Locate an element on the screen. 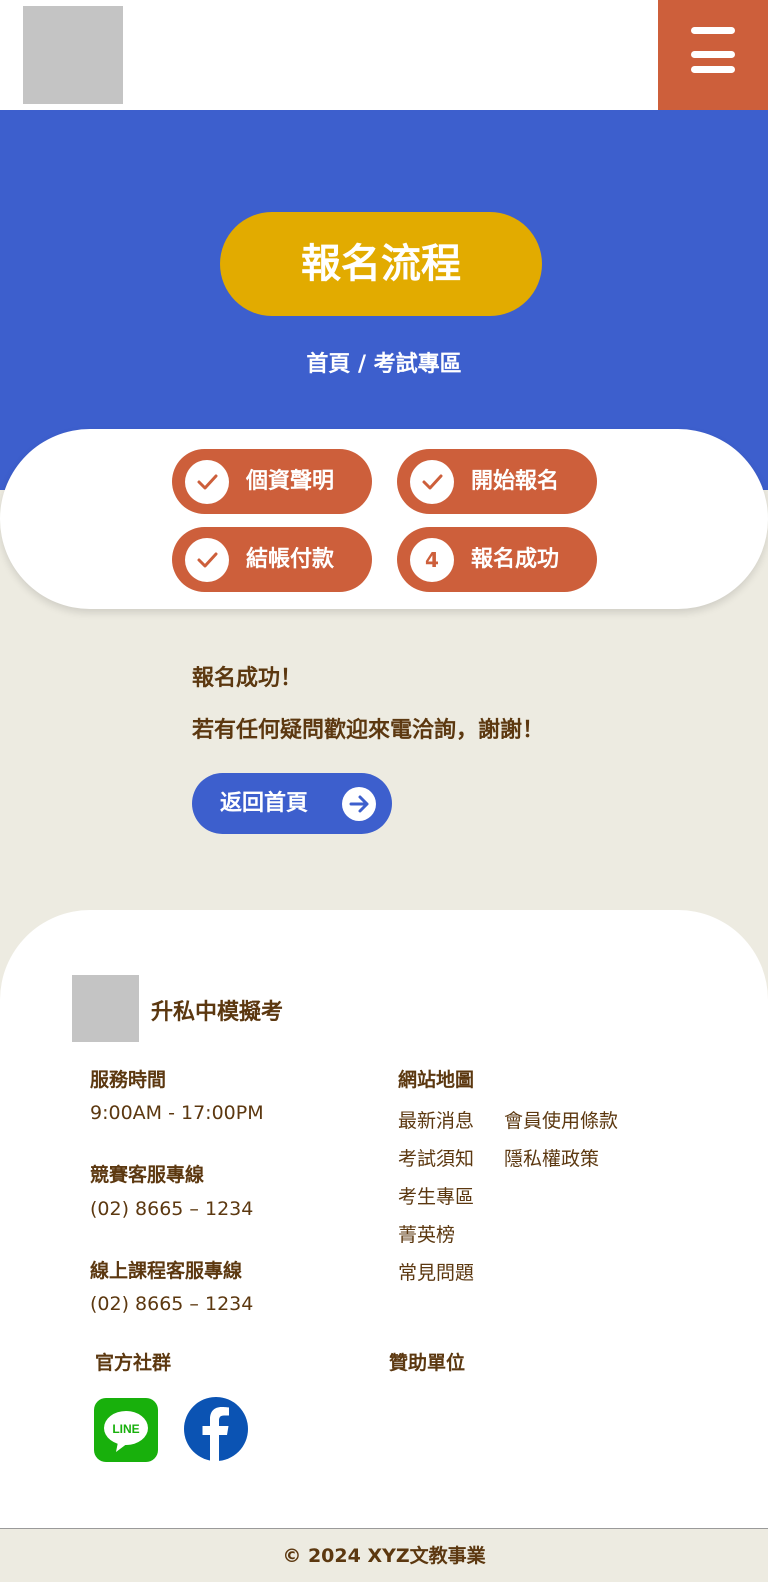 The height and width of the screenshot is (1582, 768). step-number-badge: 4 is located at coordinates (432, 560).